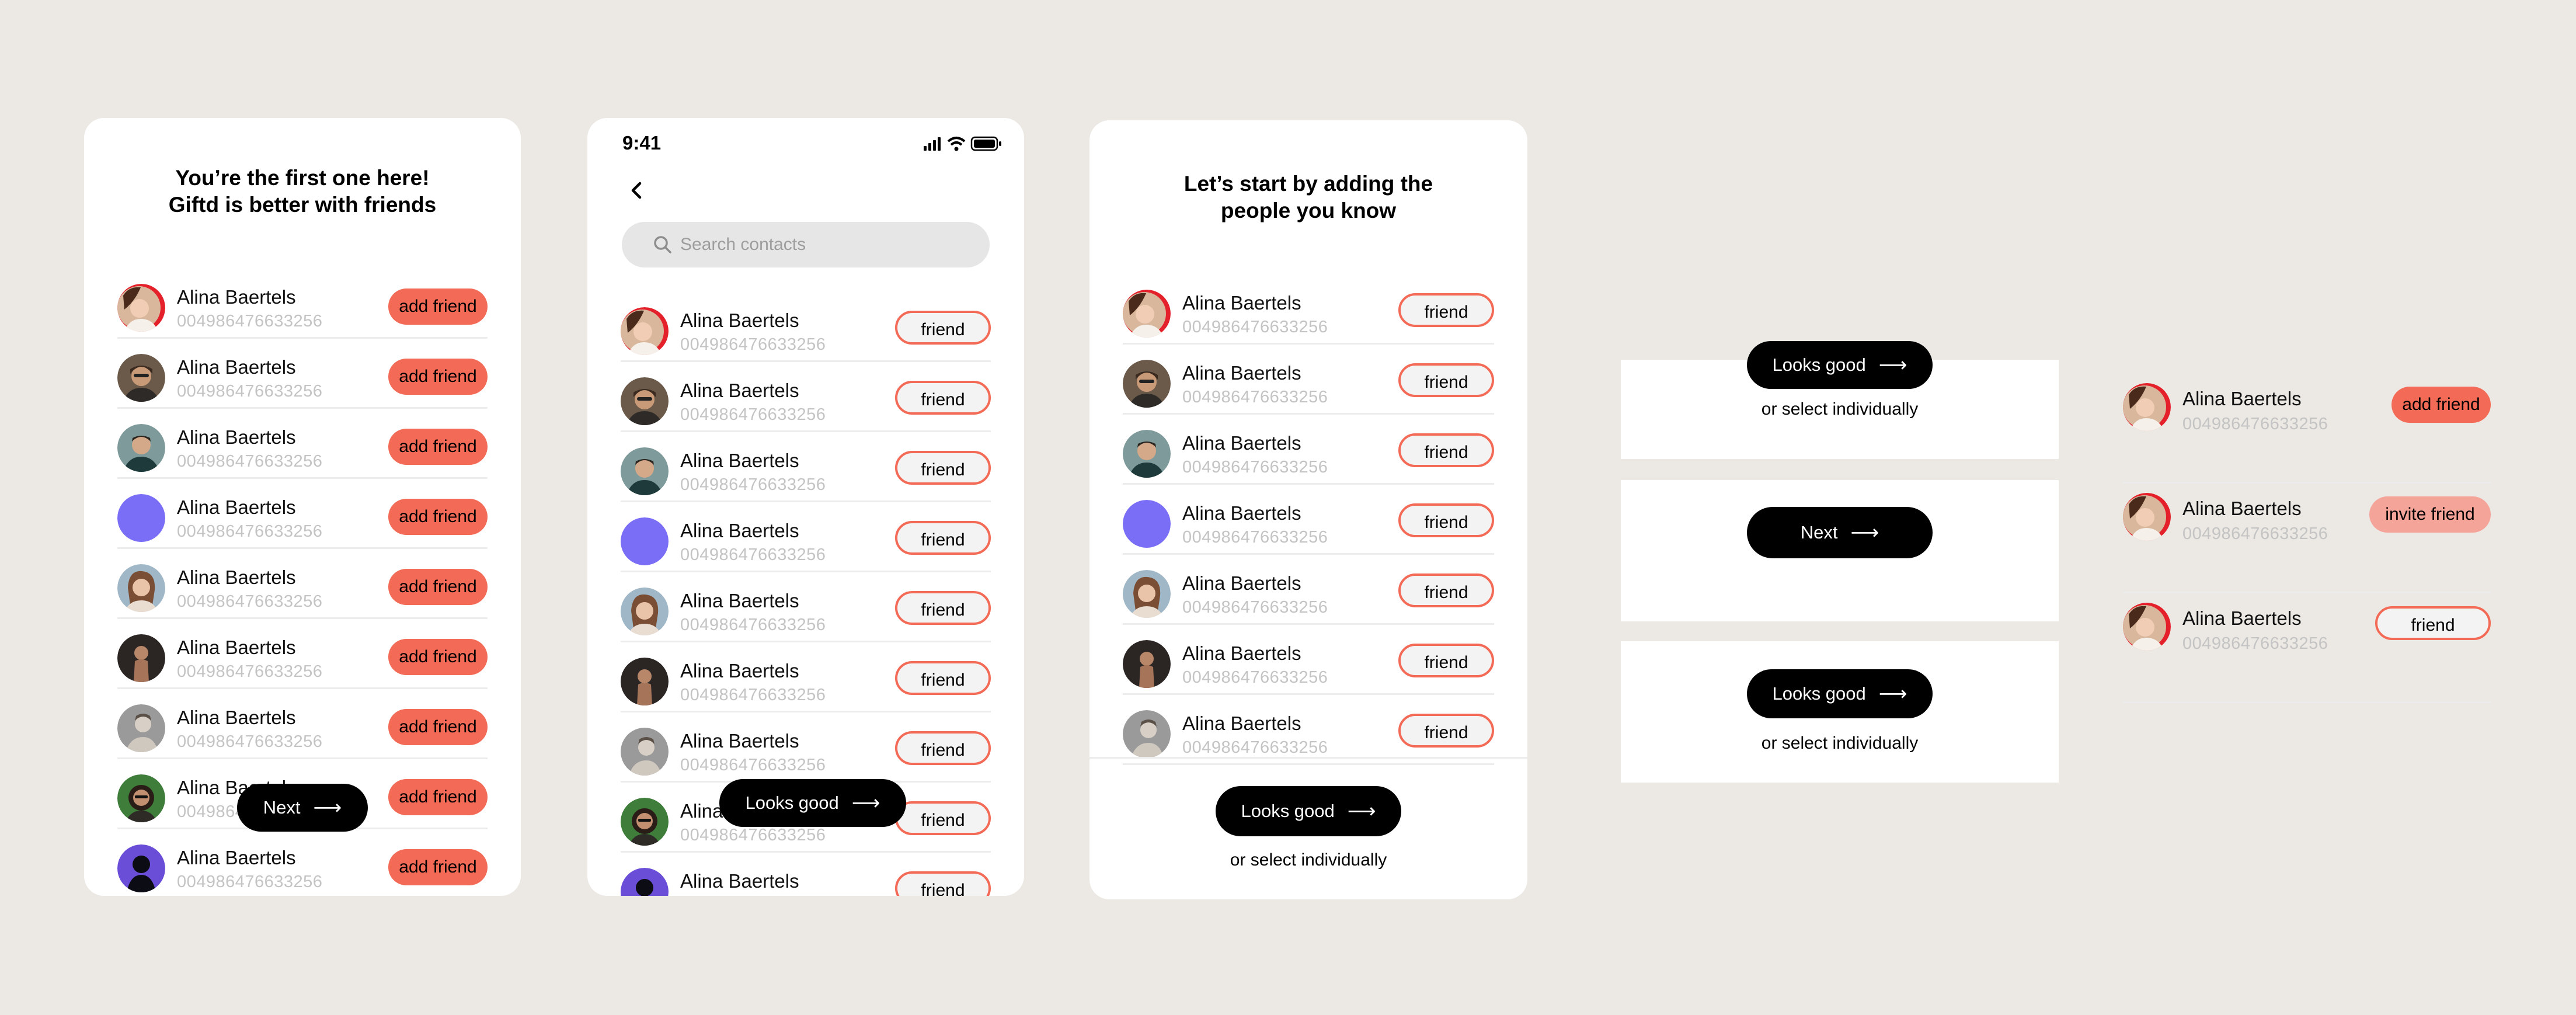 The width and height of the screenshot is (2576, 1015). Describe the element at coordinates (962, 143) in the screenshot. I see `status-icons` at that location.